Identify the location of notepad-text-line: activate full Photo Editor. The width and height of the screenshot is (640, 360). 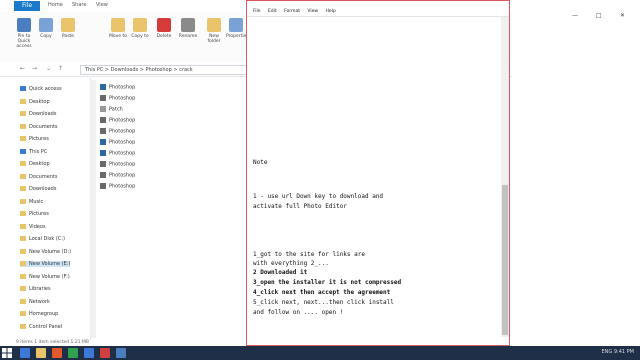
(300, 206).